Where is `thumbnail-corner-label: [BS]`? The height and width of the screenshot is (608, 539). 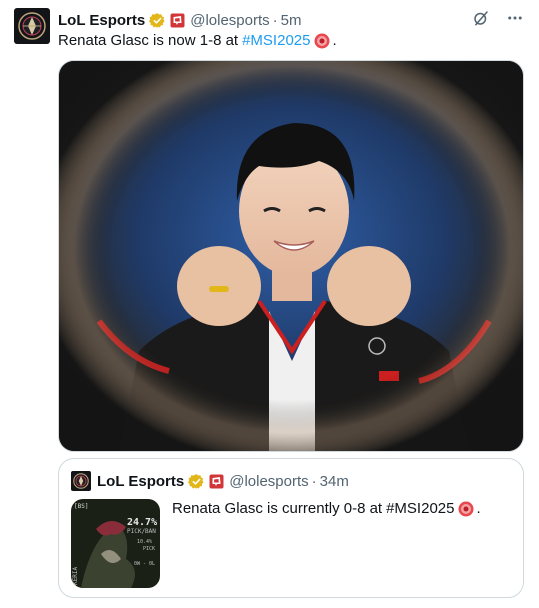
thumbnail-corner-label: [BS] is located at coordinates (81, 506).